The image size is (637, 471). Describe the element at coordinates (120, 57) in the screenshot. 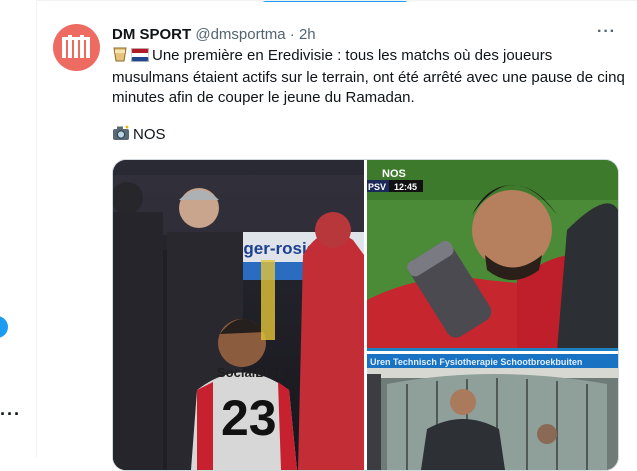

I see `drink-emoji-icon` at that location.